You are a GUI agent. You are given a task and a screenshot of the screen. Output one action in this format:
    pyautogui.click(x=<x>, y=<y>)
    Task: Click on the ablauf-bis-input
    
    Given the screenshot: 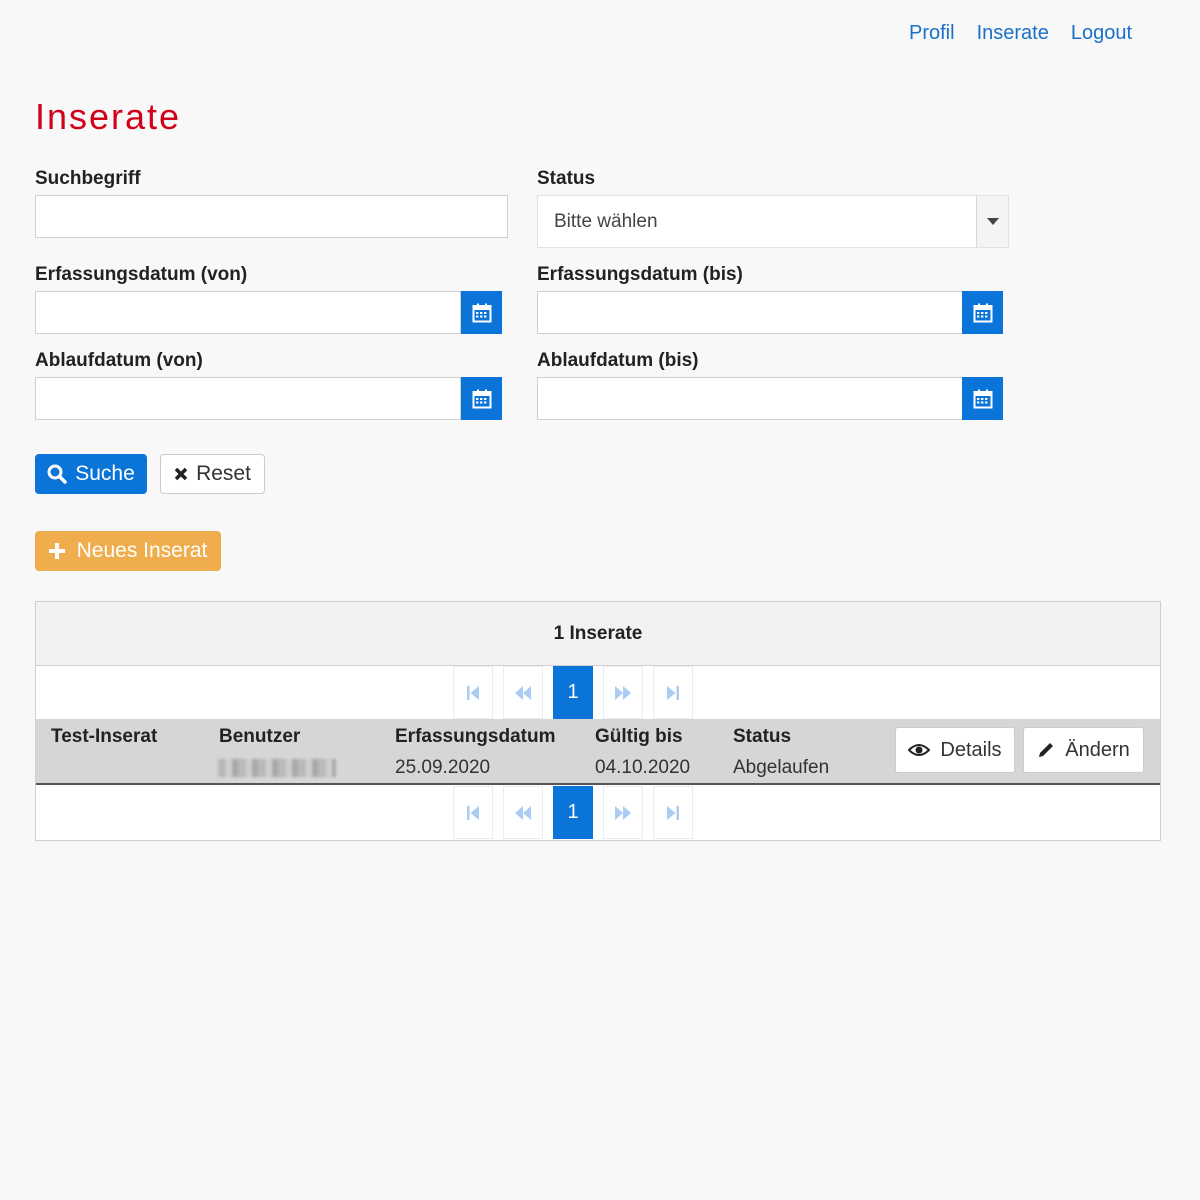 What is the action you would take?
    pyautogui.click(x=750, y=398)
    